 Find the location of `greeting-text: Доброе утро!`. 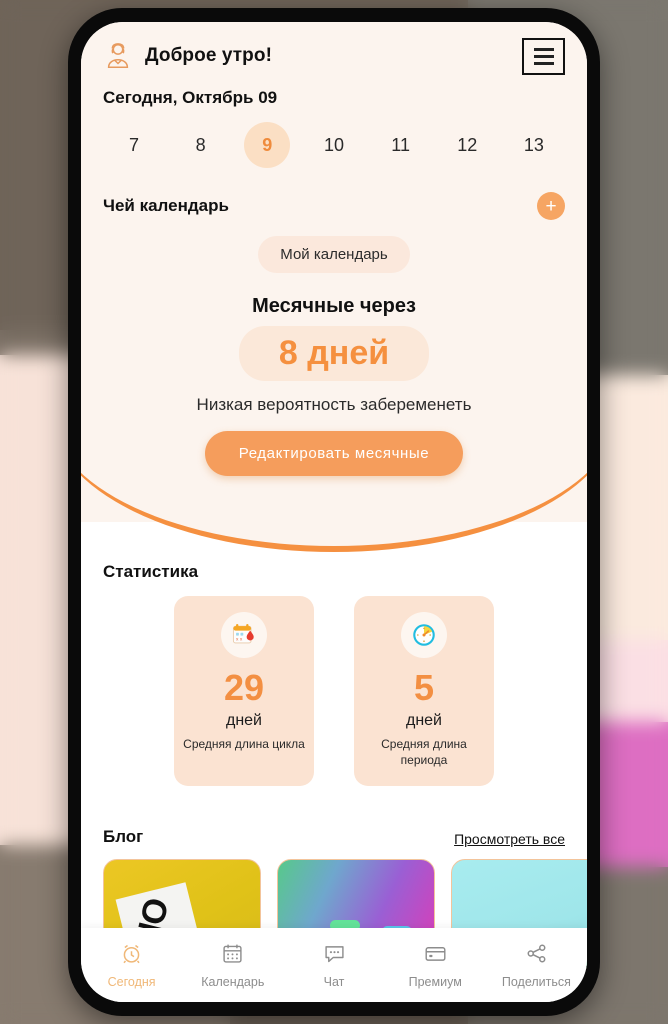

greeting-text: Доброе утро! is located at coordinates (209, 55).